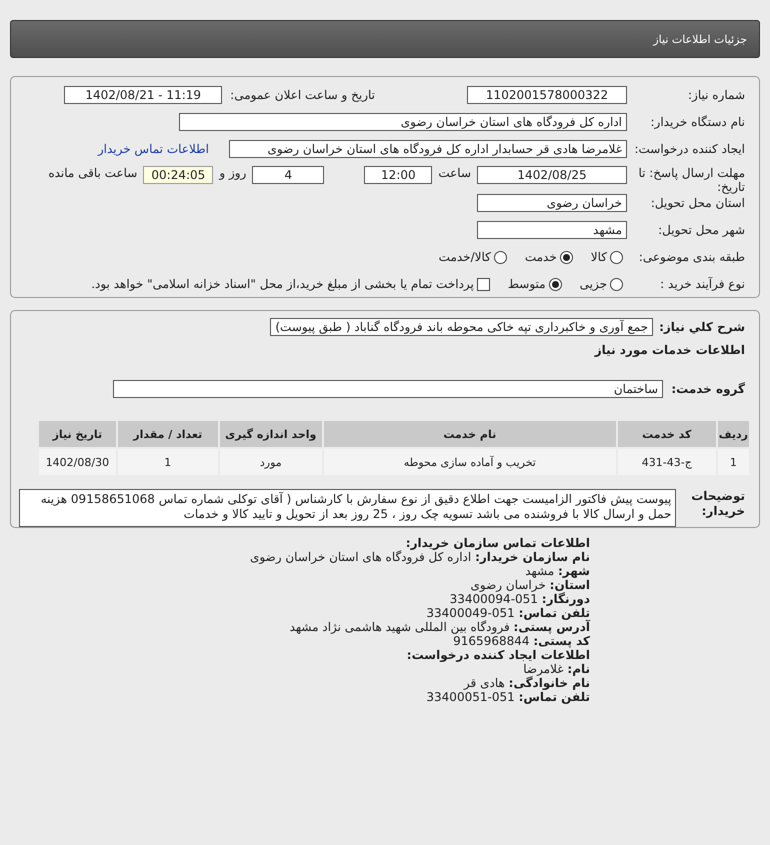 This screenshot has width=770, height=845. What do you see at coordinates (578, 669) in the screenshot?
I see `contact-label: نام:` at bounding box center [578, 669].